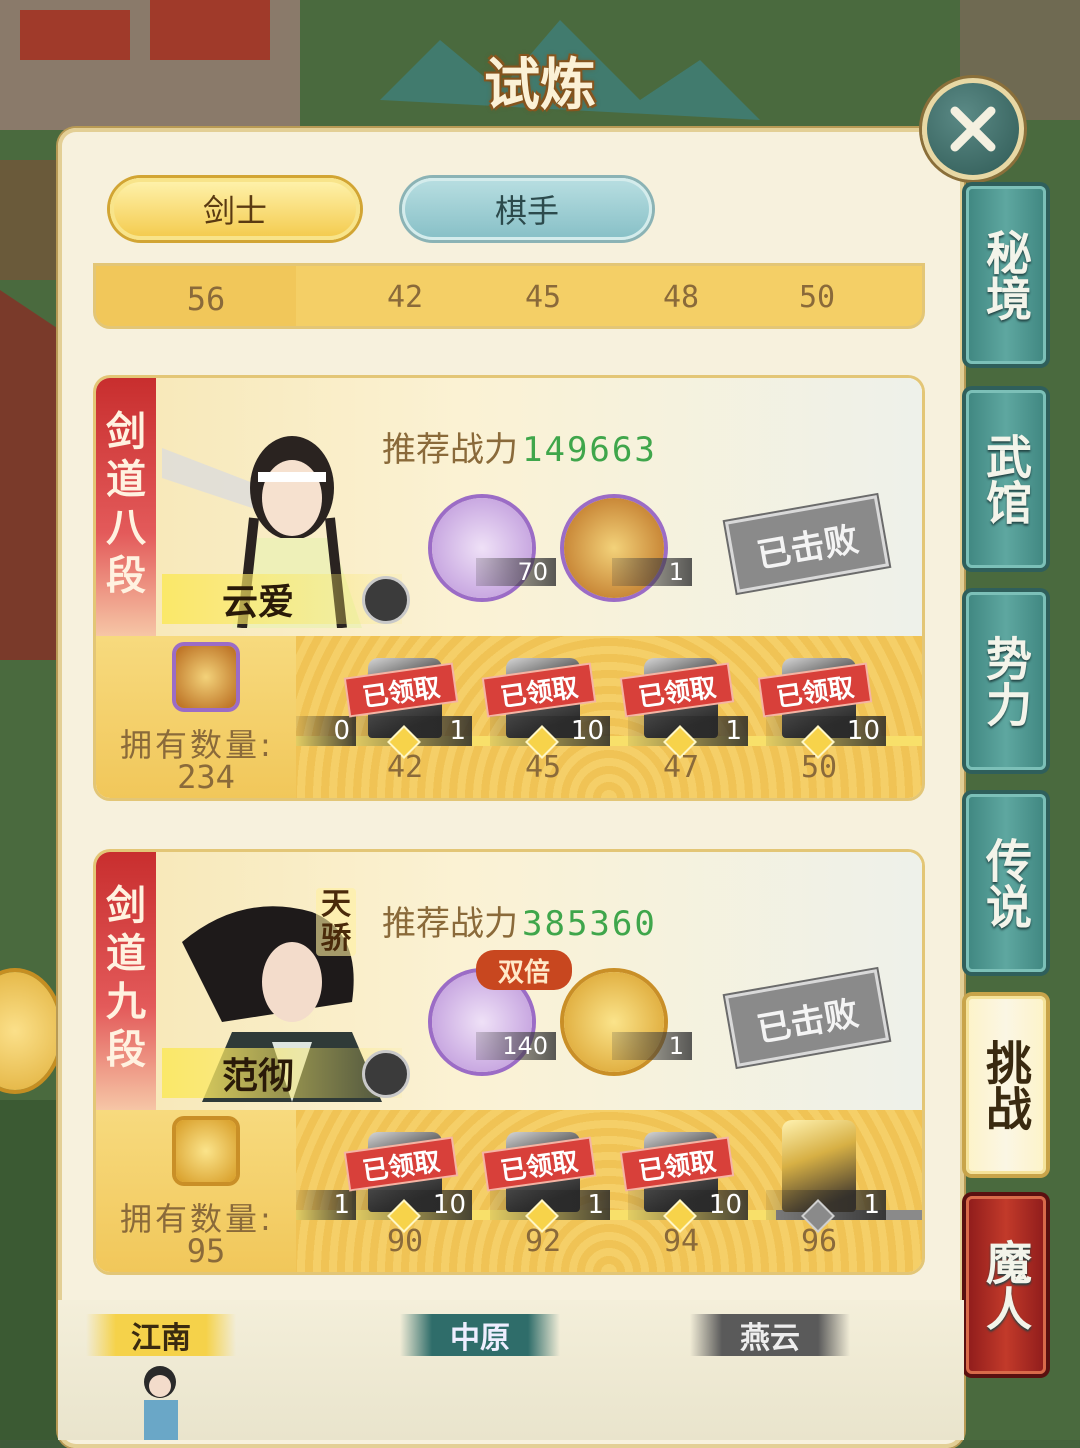 The height and width of the screenshot is (1448, 1080). What do you see at coordinates (609, 717) in the screenshot?
I see `milestone-row: 0 已领取 1 42 已领取 10 45 已领取 1 47 已领取 10 50` at bounding box center [609, 717].